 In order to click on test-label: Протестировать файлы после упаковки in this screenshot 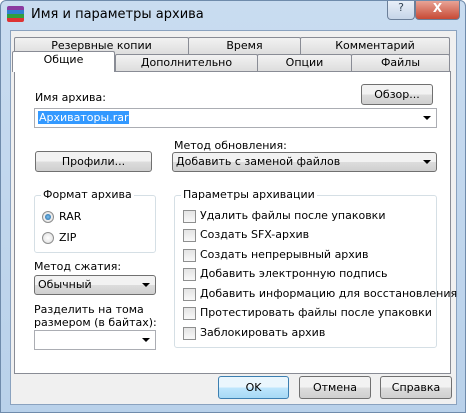, I will do `click(316, 312)`.